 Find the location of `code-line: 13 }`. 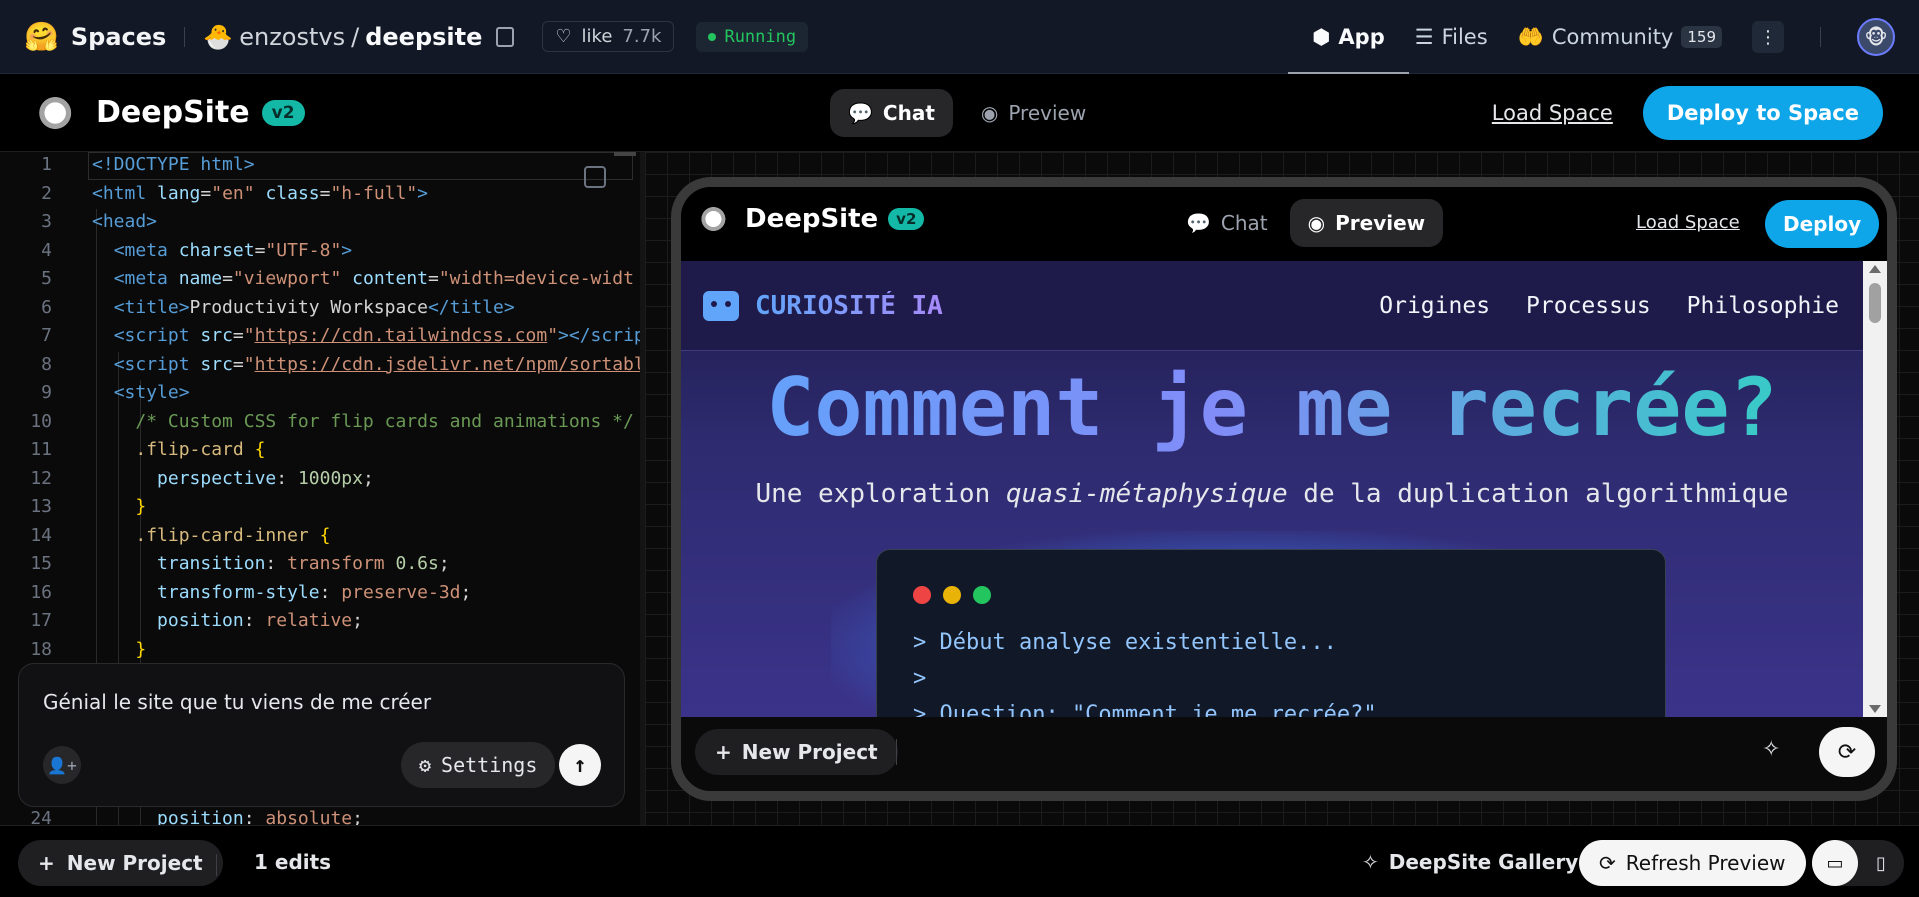

code-line: 13 } is located at coordinates (88, 506).